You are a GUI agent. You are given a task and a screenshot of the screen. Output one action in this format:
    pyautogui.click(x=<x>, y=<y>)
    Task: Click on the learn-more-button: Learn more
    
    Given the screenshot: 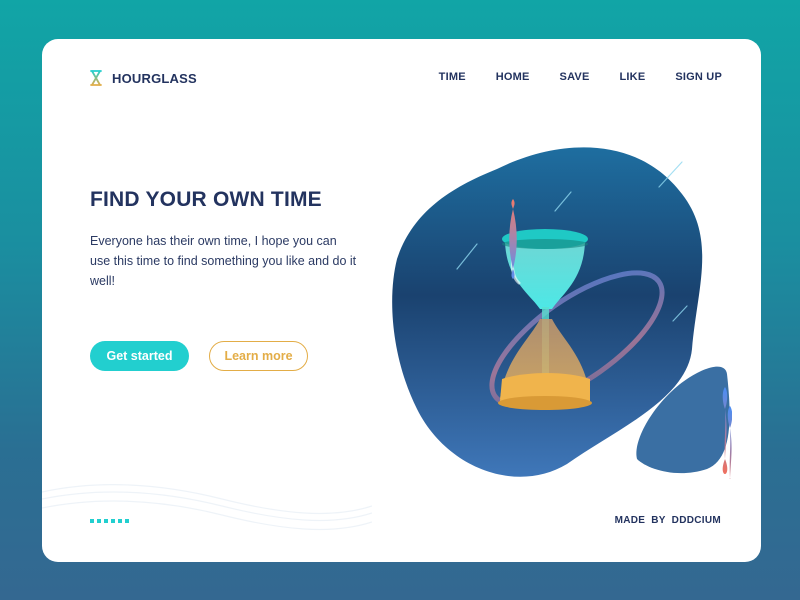 What is the action you would take?
    pyautogui.click(x=258, y=356)
    